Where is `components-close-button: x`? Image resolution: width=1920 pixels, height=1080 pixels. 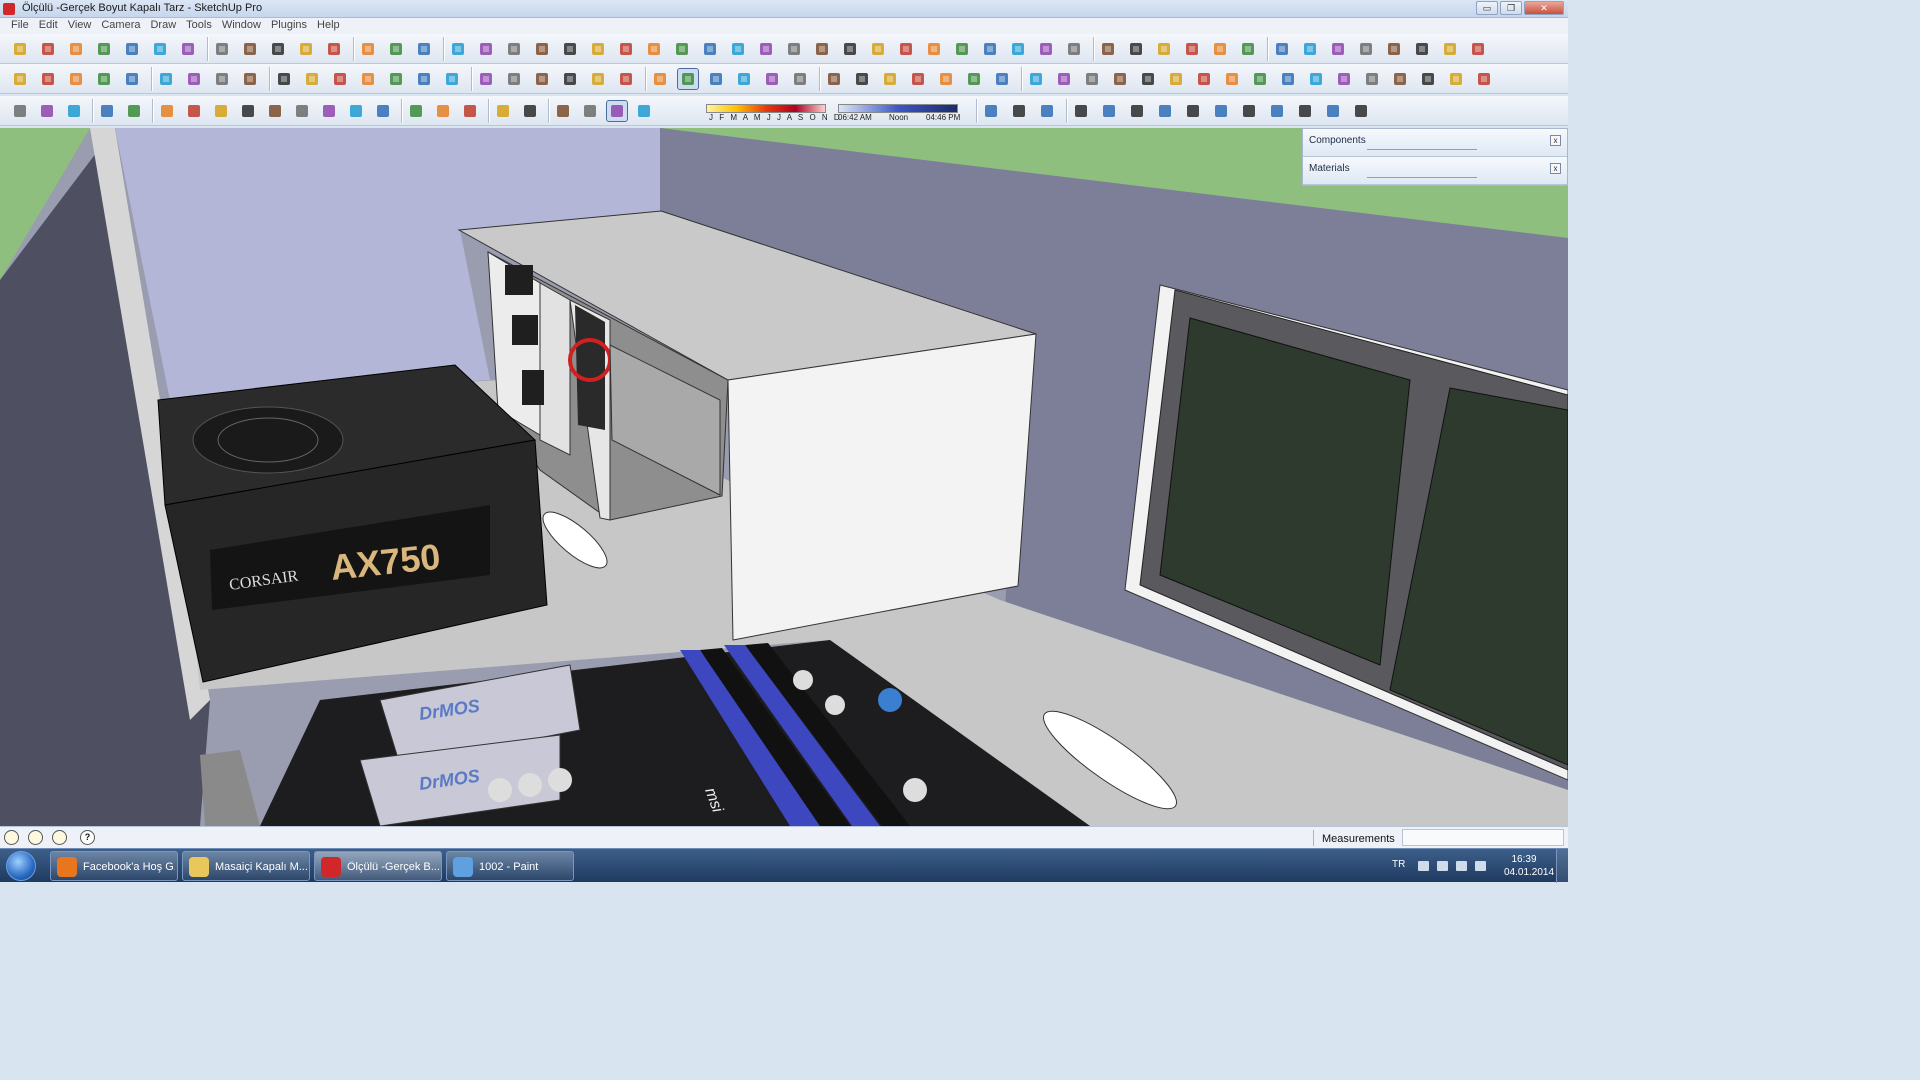
components-close-button: x is located at coordinates (1555, 140).